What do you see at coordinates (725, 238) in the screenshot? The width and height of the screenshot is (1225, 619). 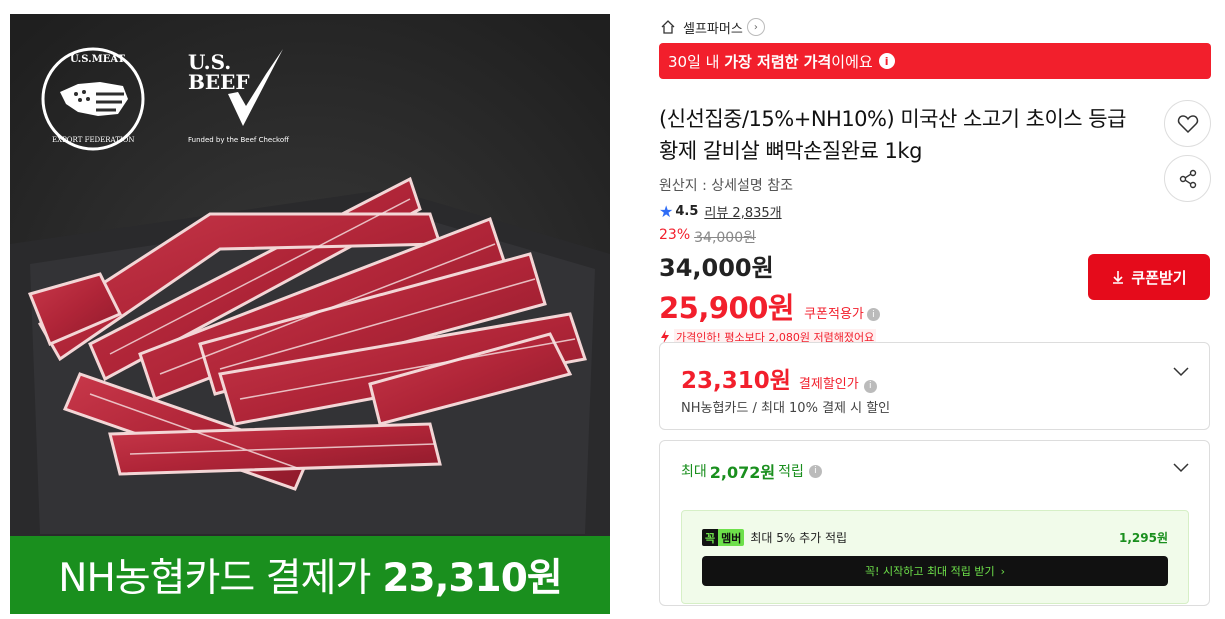 I see `original-price: 34,000원` at bounding box center [725, 238].